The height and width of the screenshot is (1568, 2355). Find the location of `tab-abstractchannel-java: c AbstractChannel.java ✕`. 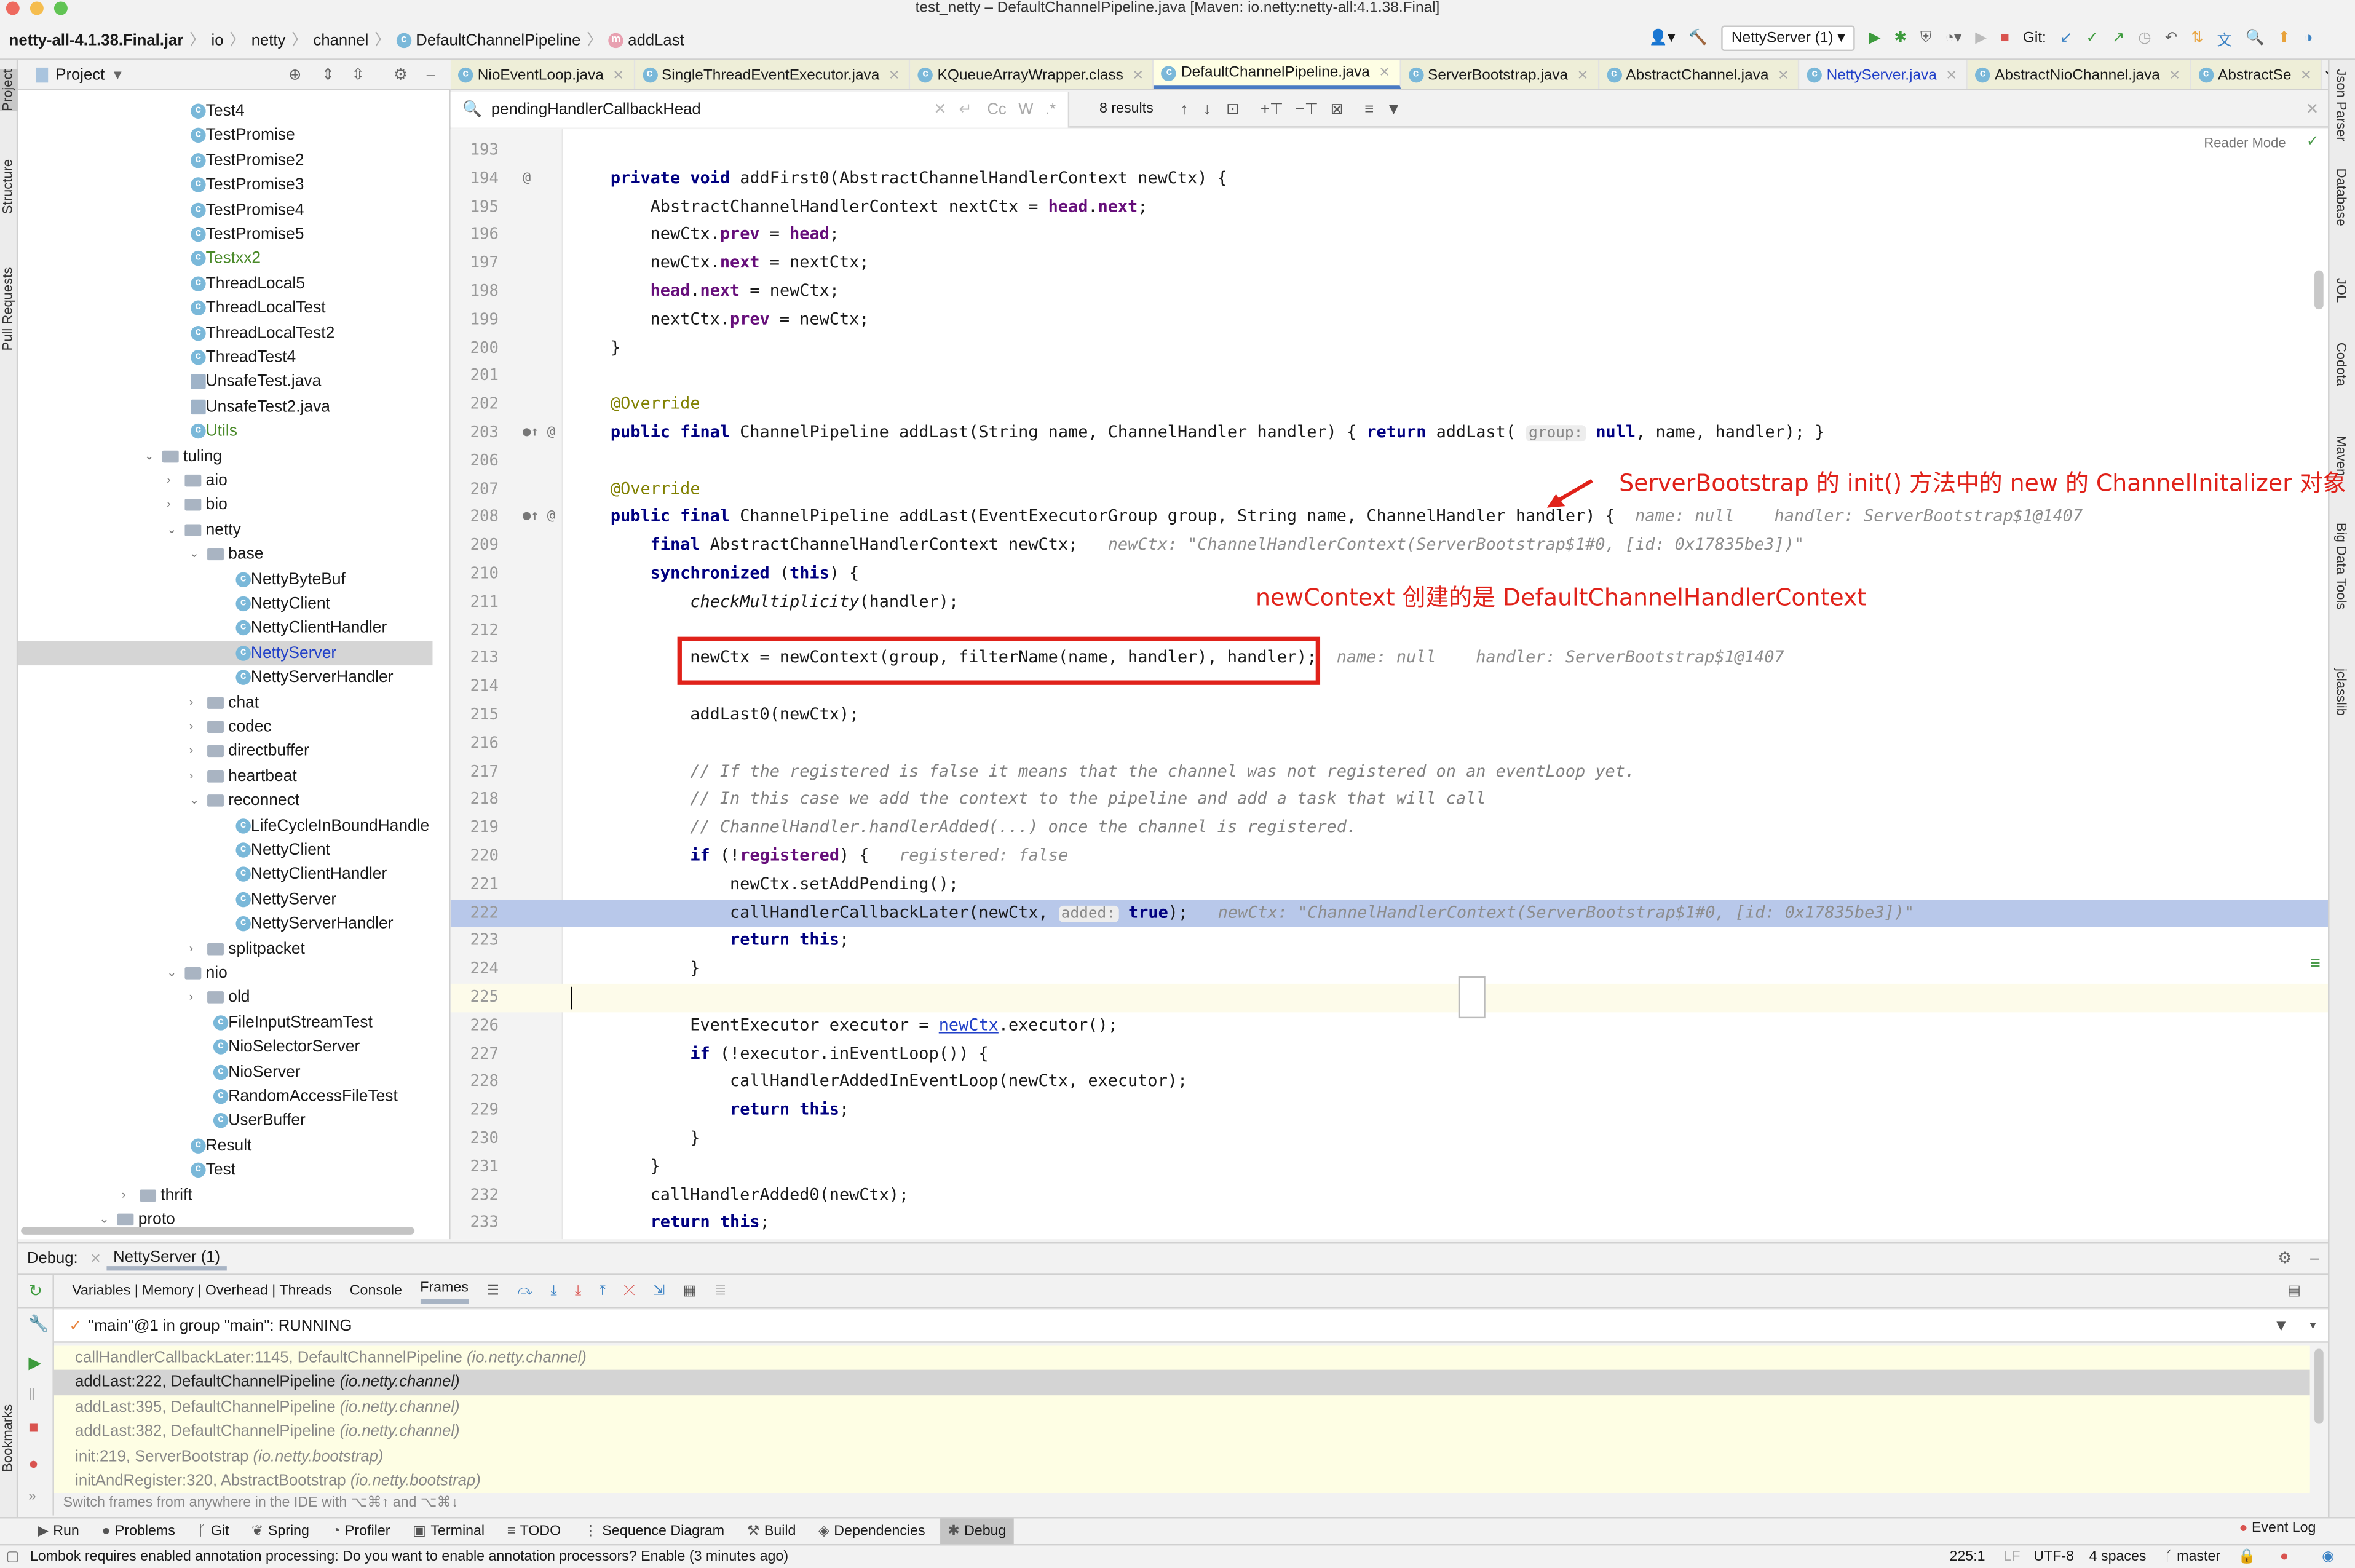

tab-abstractchannel-java: c AbstractChannel.java ✕ is located at coordinates (1700, 74).